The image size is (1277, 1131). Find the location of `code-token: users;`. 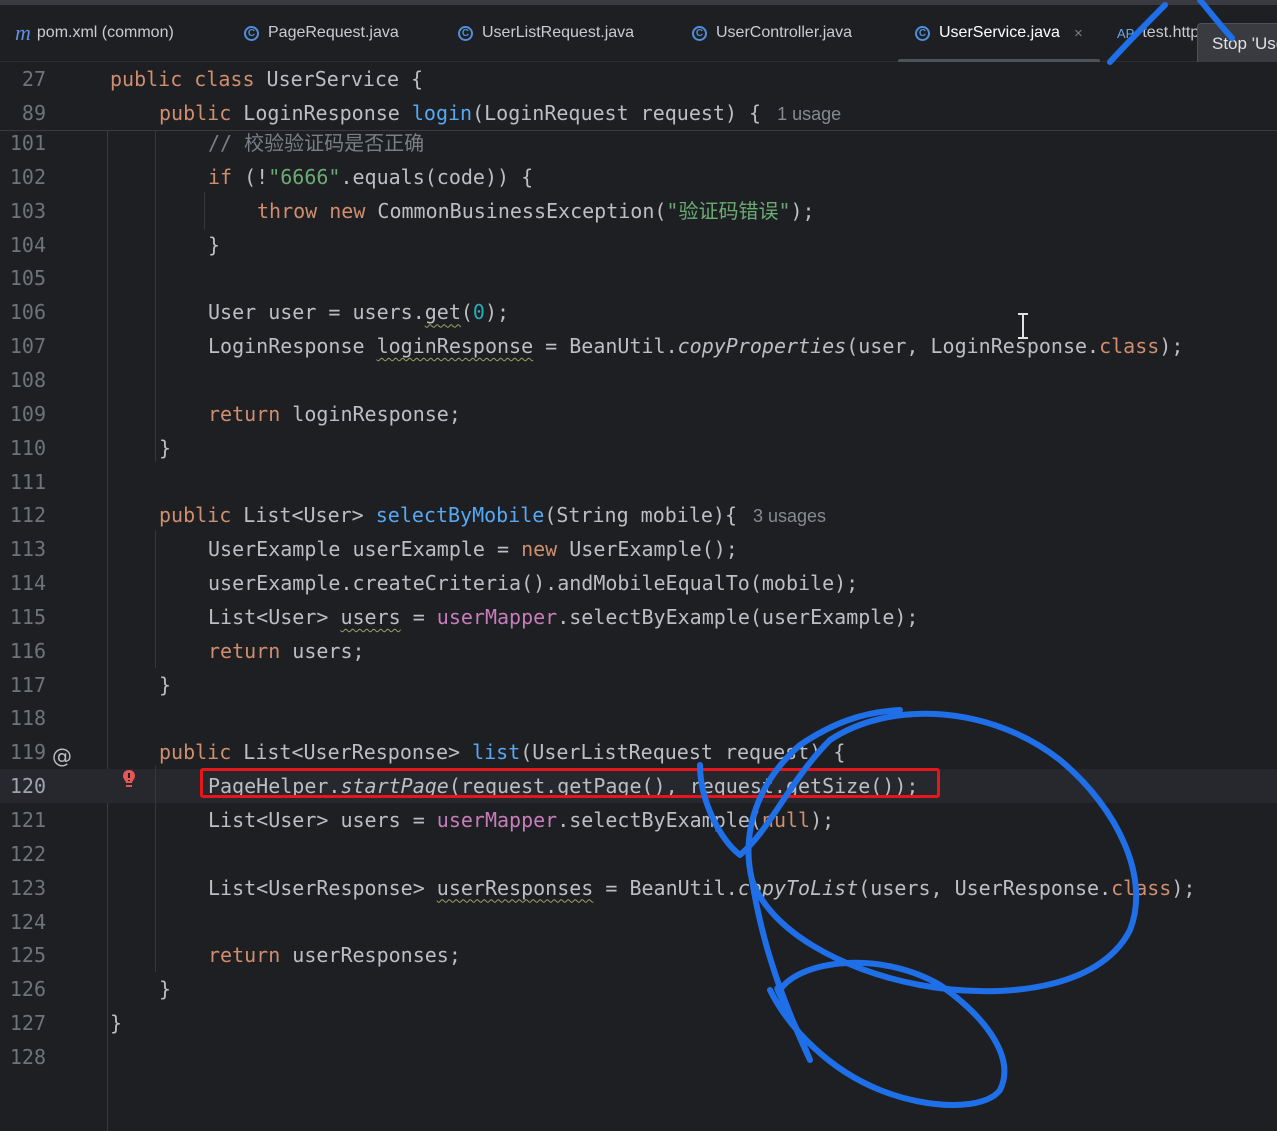

code-token: users; is located at coordinates (328, 650).